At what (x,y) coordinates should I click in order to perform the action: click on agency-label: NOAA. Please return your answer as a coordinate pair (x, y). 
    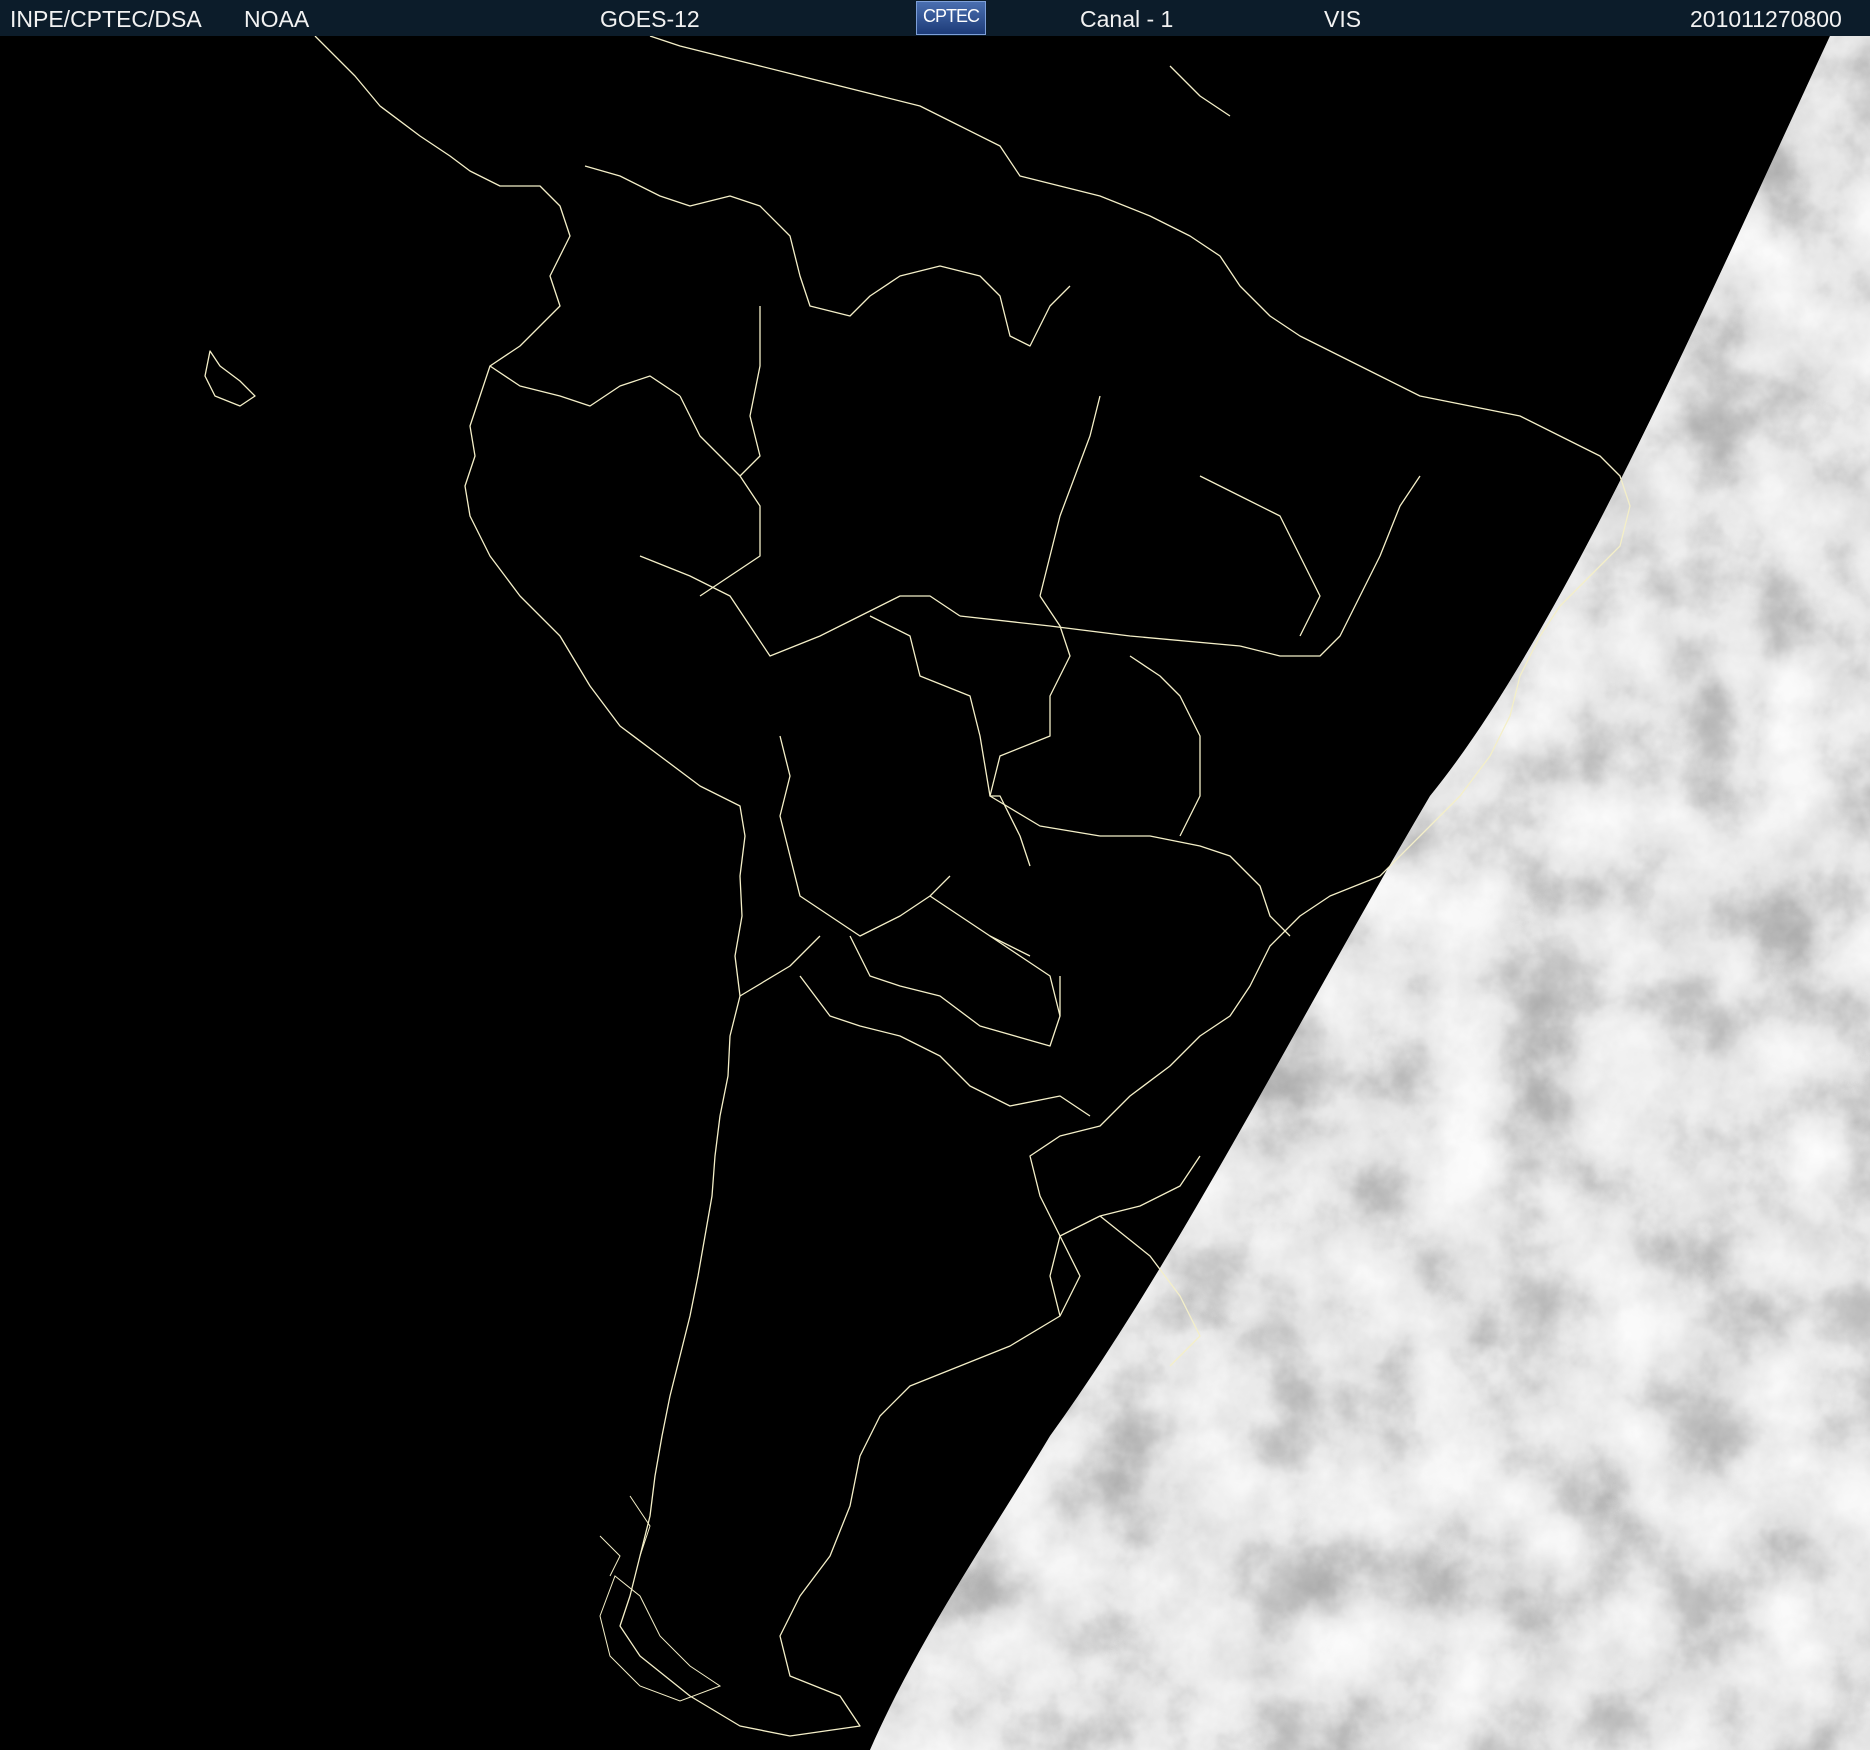
    Looking at the image, I should click on (277, 19).